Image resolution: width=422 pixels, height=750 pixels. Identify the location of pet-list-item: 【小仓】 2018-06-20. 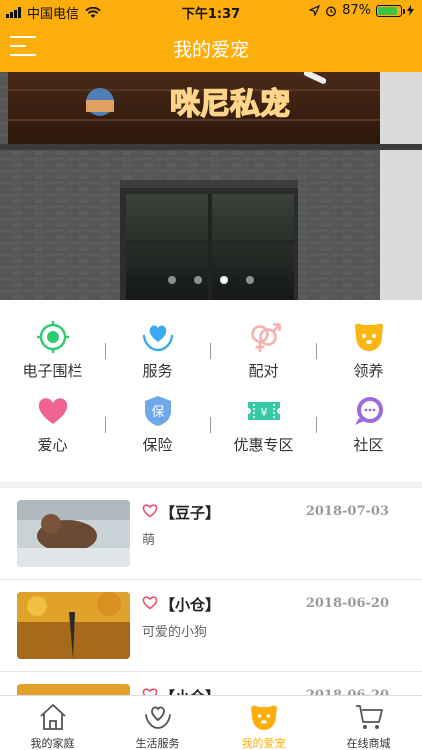
(211, 683).